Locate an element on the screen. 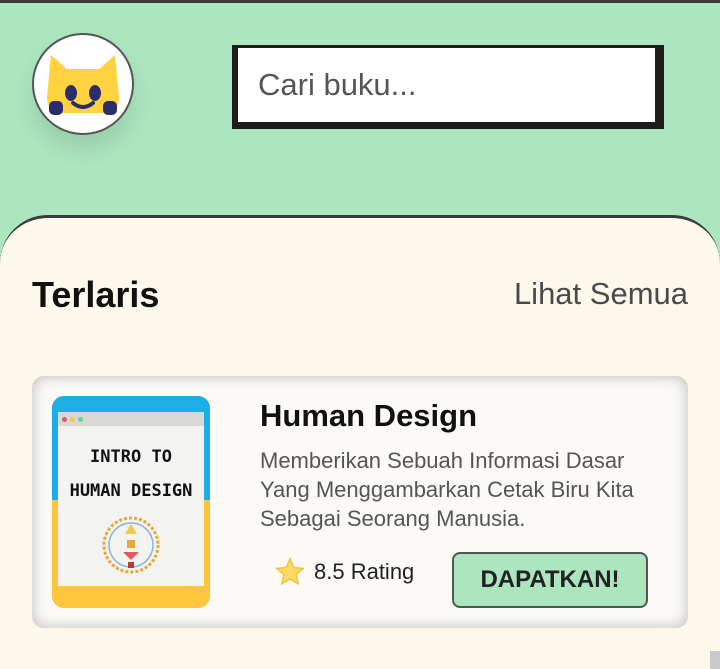 Image resolution: width=720 pixels, height=669 pixels. cover-title-line2: HUMAN DESIGN is located at coordinates (131, 491).